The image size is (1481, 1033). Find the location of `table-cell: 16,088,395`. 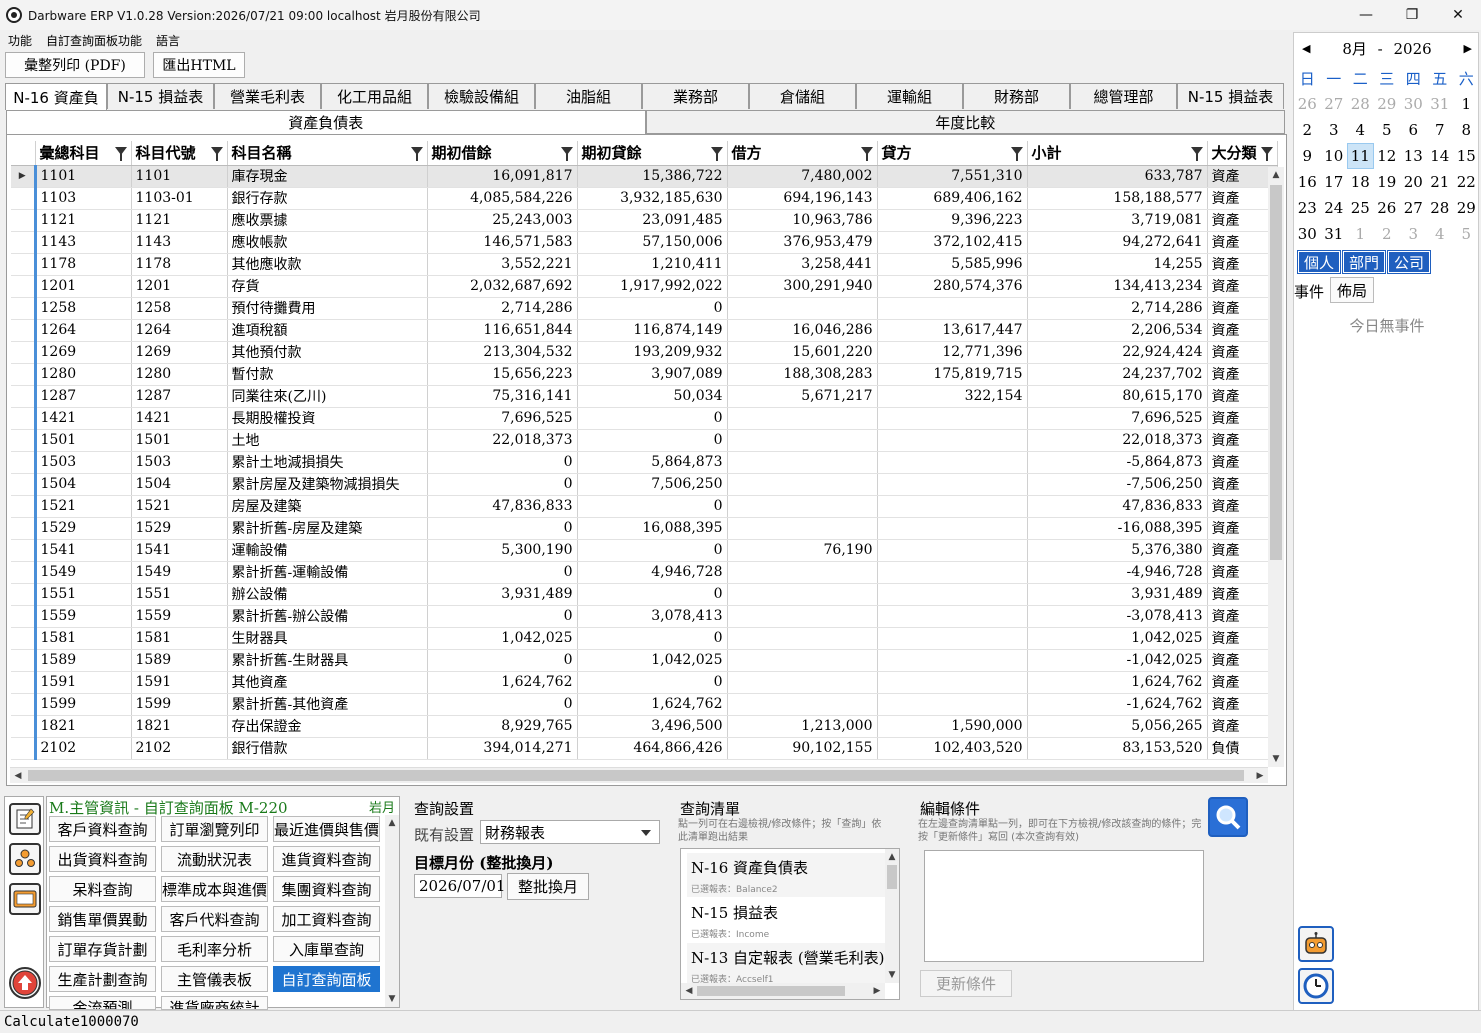

table-cell: 16,088,395 is located at coordinates (652, 528).